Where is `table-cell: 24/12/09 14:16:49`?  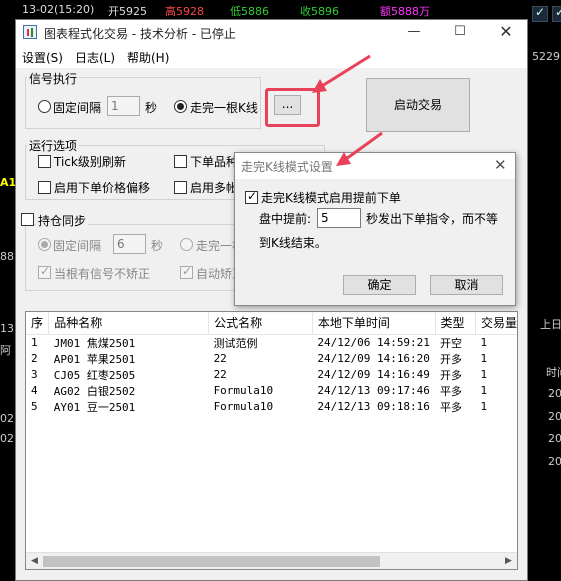 table-cell: 24/12/09 14:16:49 is located at coordinates (373, 374).